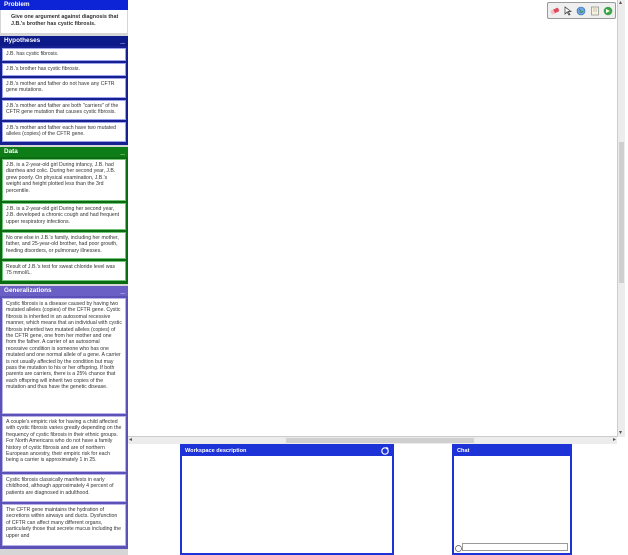  Describe the element at coordinates (64, 69) in the screenshot. I see `hypothesis-card: J.B.'s brother has cystic fibrosis.` at that location.